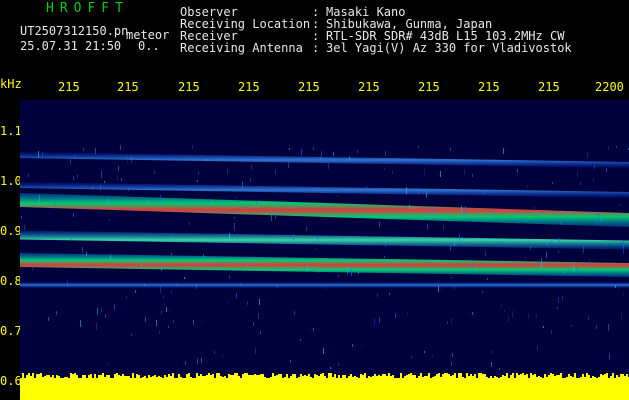 Image resolution: width=629 pixels, height=400 pixels. What do you see at coordinates (11, 181) in the screenshot?
I see `y-tick-label: 1.0` at bounding box center [11, 181].